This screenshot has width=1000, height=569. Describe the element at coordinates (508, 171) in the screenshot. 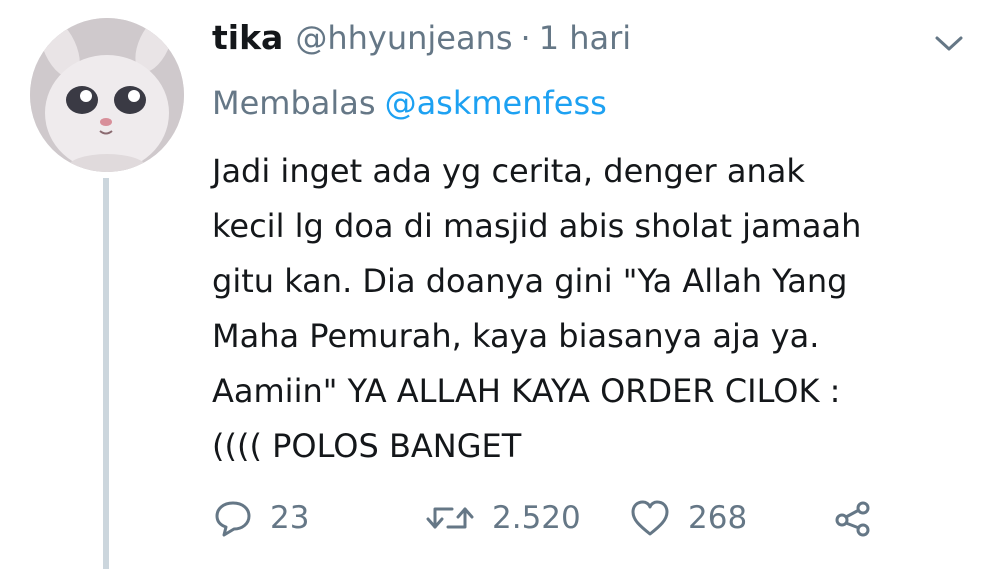

I see `tweet-text-line: Jadi inget ada yg cerita, denger anak` at that location.